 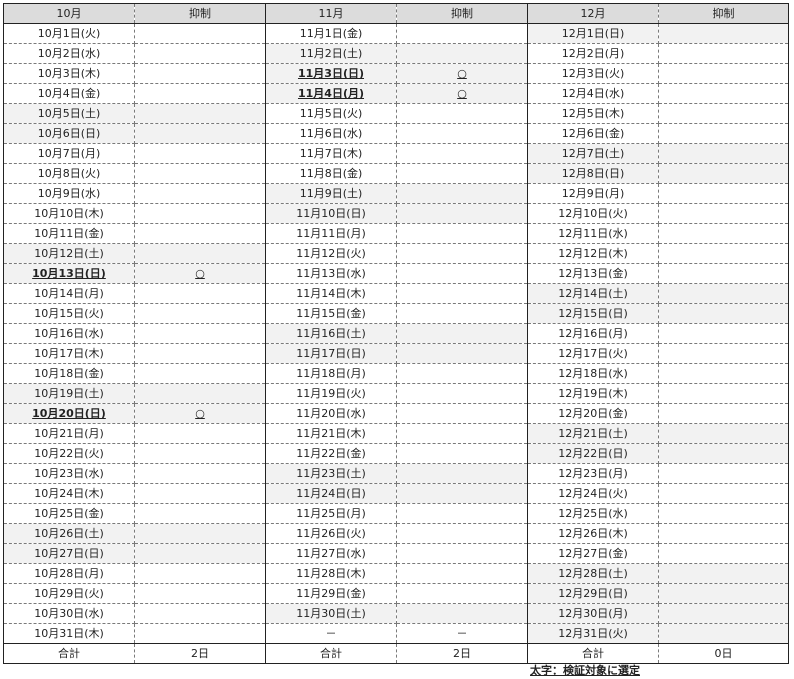 What do you see at coordinates (331, 333) in the screenshot?
I see `date-cell: 11月16日(土)` at bounding box center [331, 333].